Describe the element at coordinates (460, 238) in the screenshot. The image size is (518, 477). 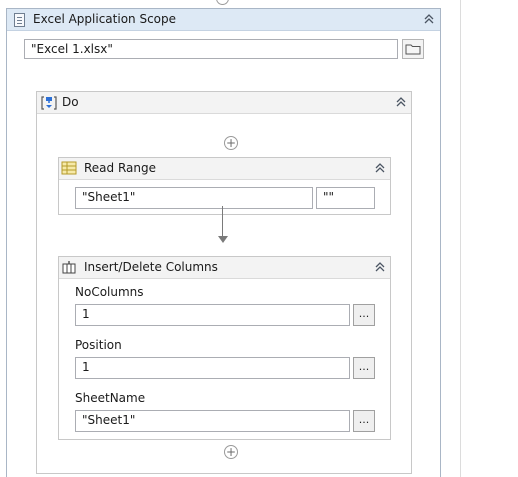
I see `panel-divider` at that location.